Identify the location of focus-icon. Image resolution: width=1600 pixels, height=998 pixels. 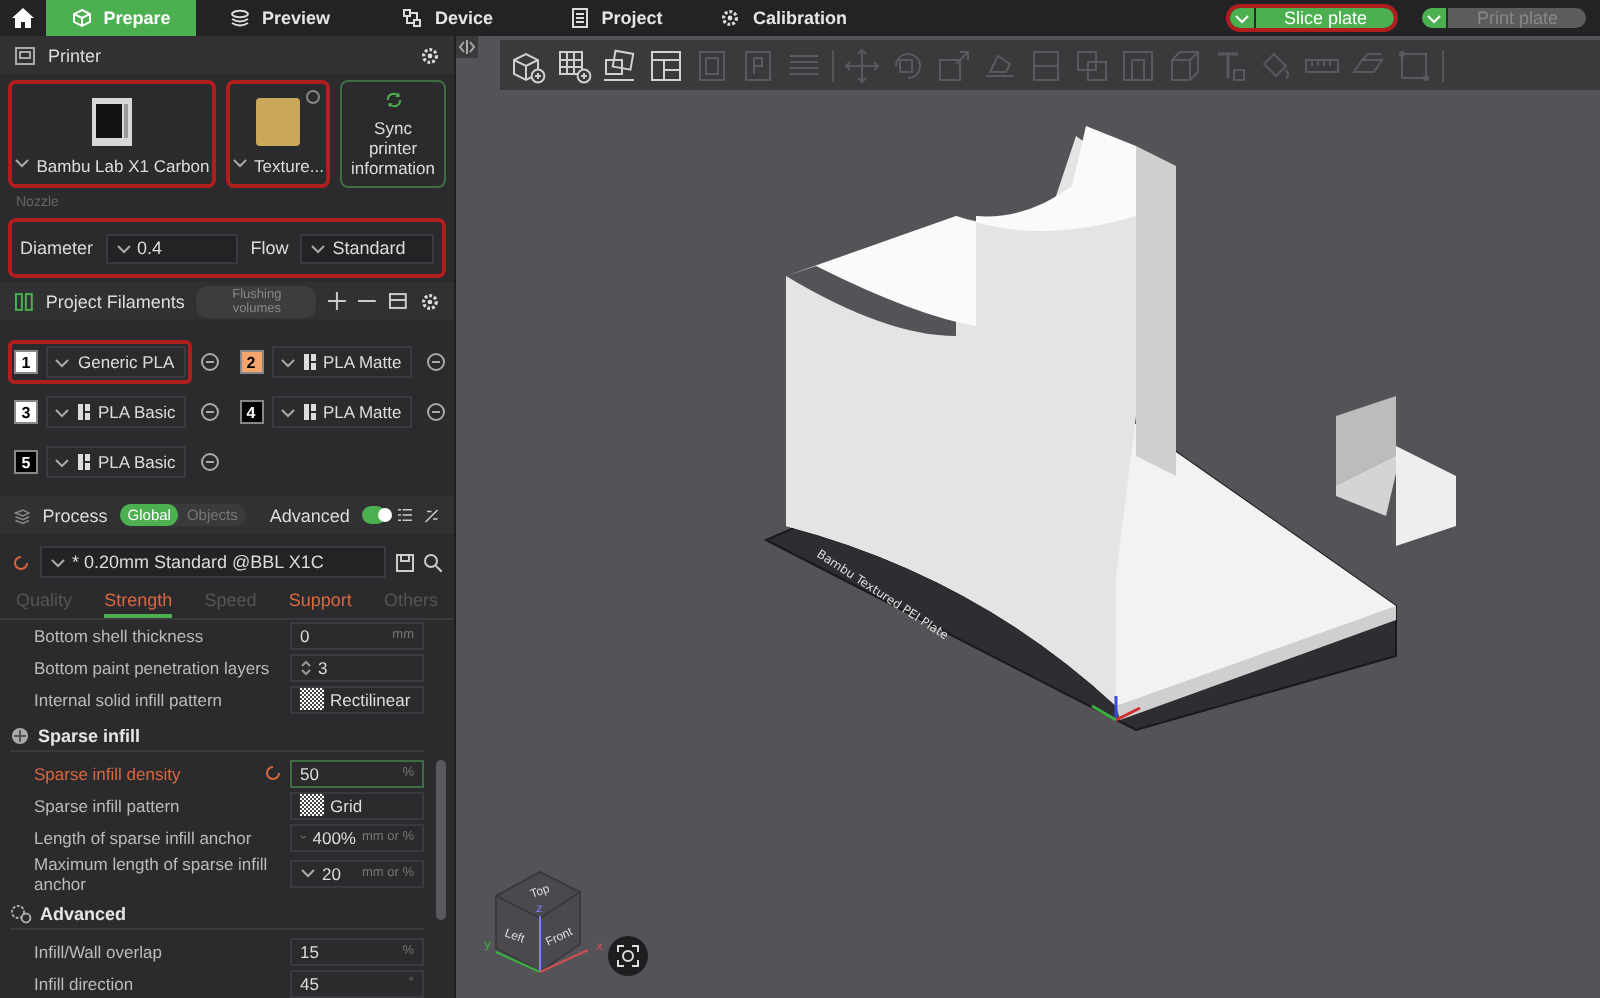
(628, 956).